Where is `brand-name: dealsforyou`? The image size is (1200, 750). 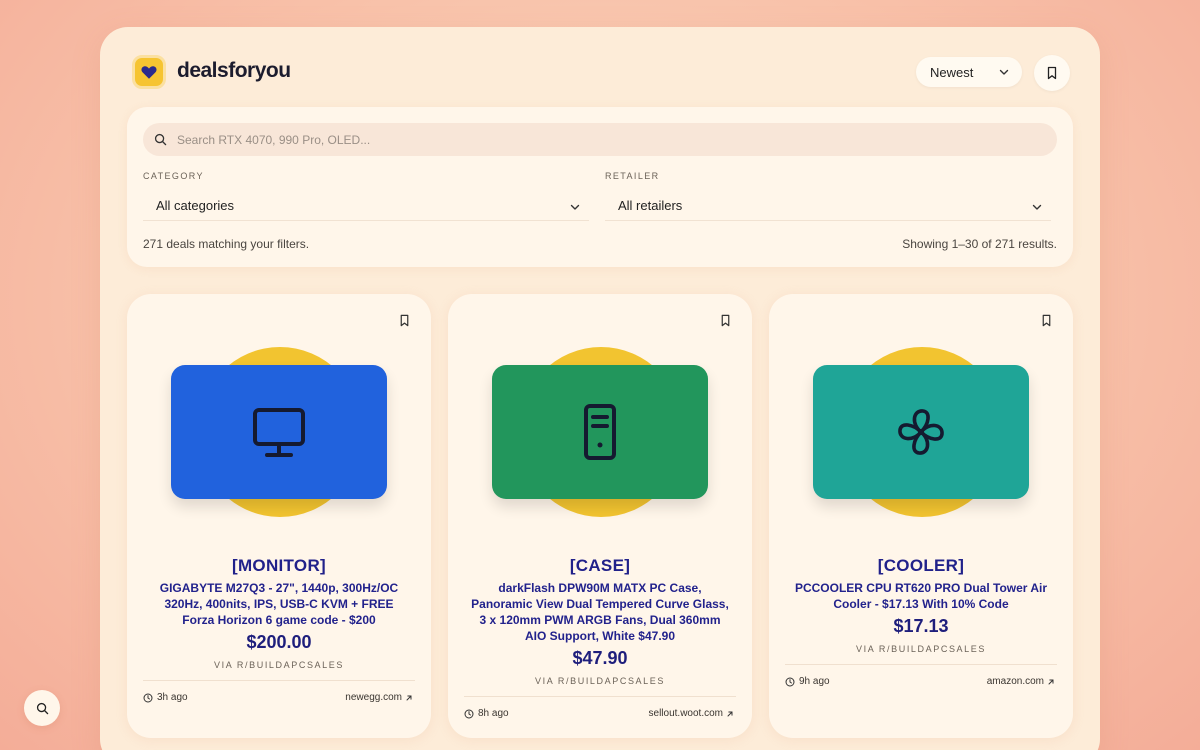
brand-name: dealsforyou is located at coordinates (234, 71).